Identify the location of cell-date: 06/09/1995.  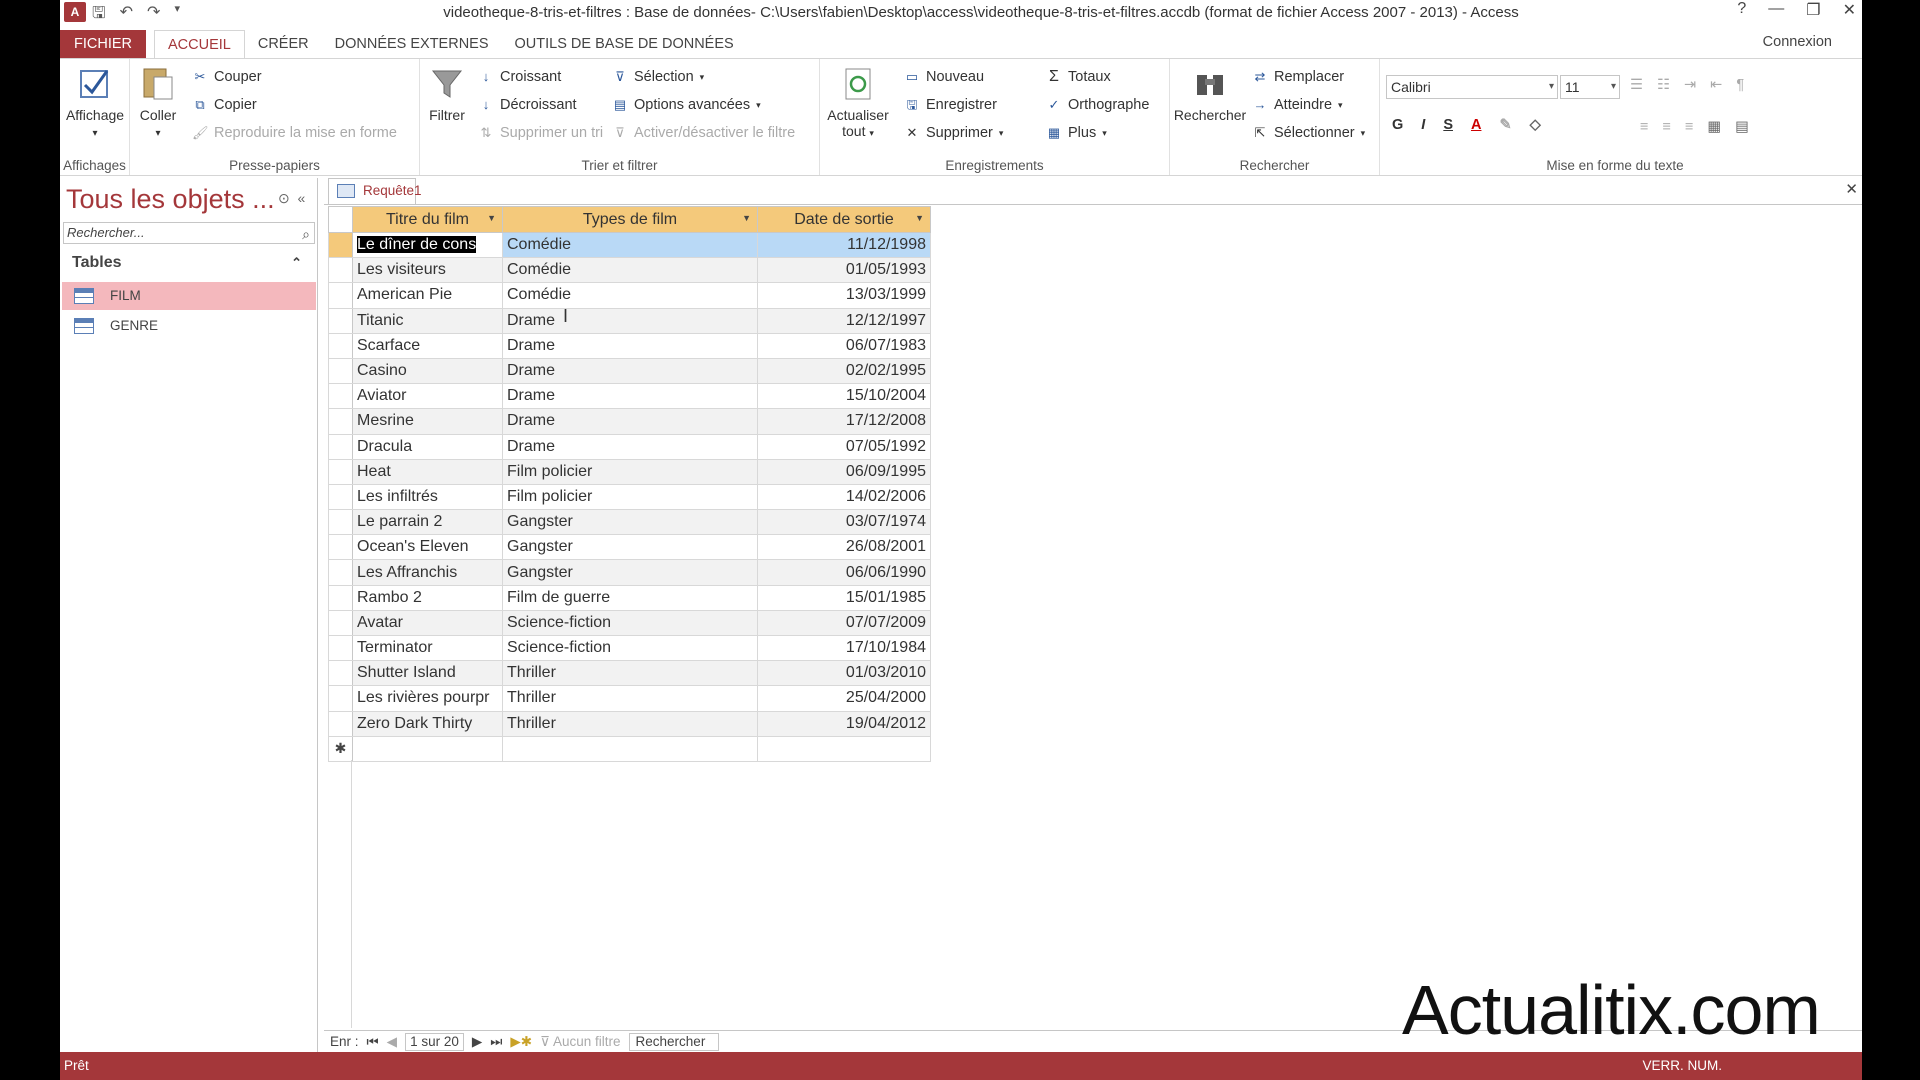
(844, 471).